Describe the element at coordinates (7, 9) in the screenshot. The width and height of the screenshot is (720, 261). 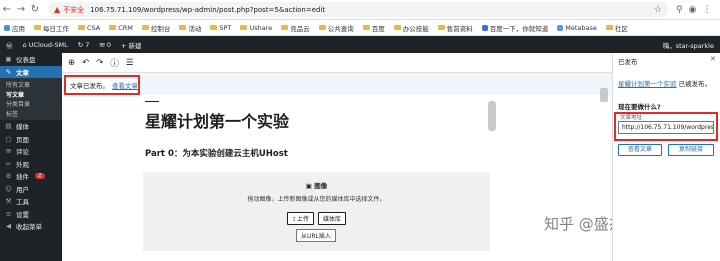
I see `back-icon: ←` at that location.